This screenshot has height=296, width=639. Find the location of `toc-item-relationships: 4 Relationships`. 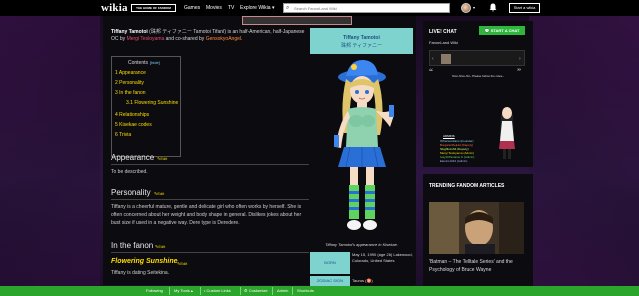

toc-item-relationships: 4 Relationships is located at coordinates (132, 115).